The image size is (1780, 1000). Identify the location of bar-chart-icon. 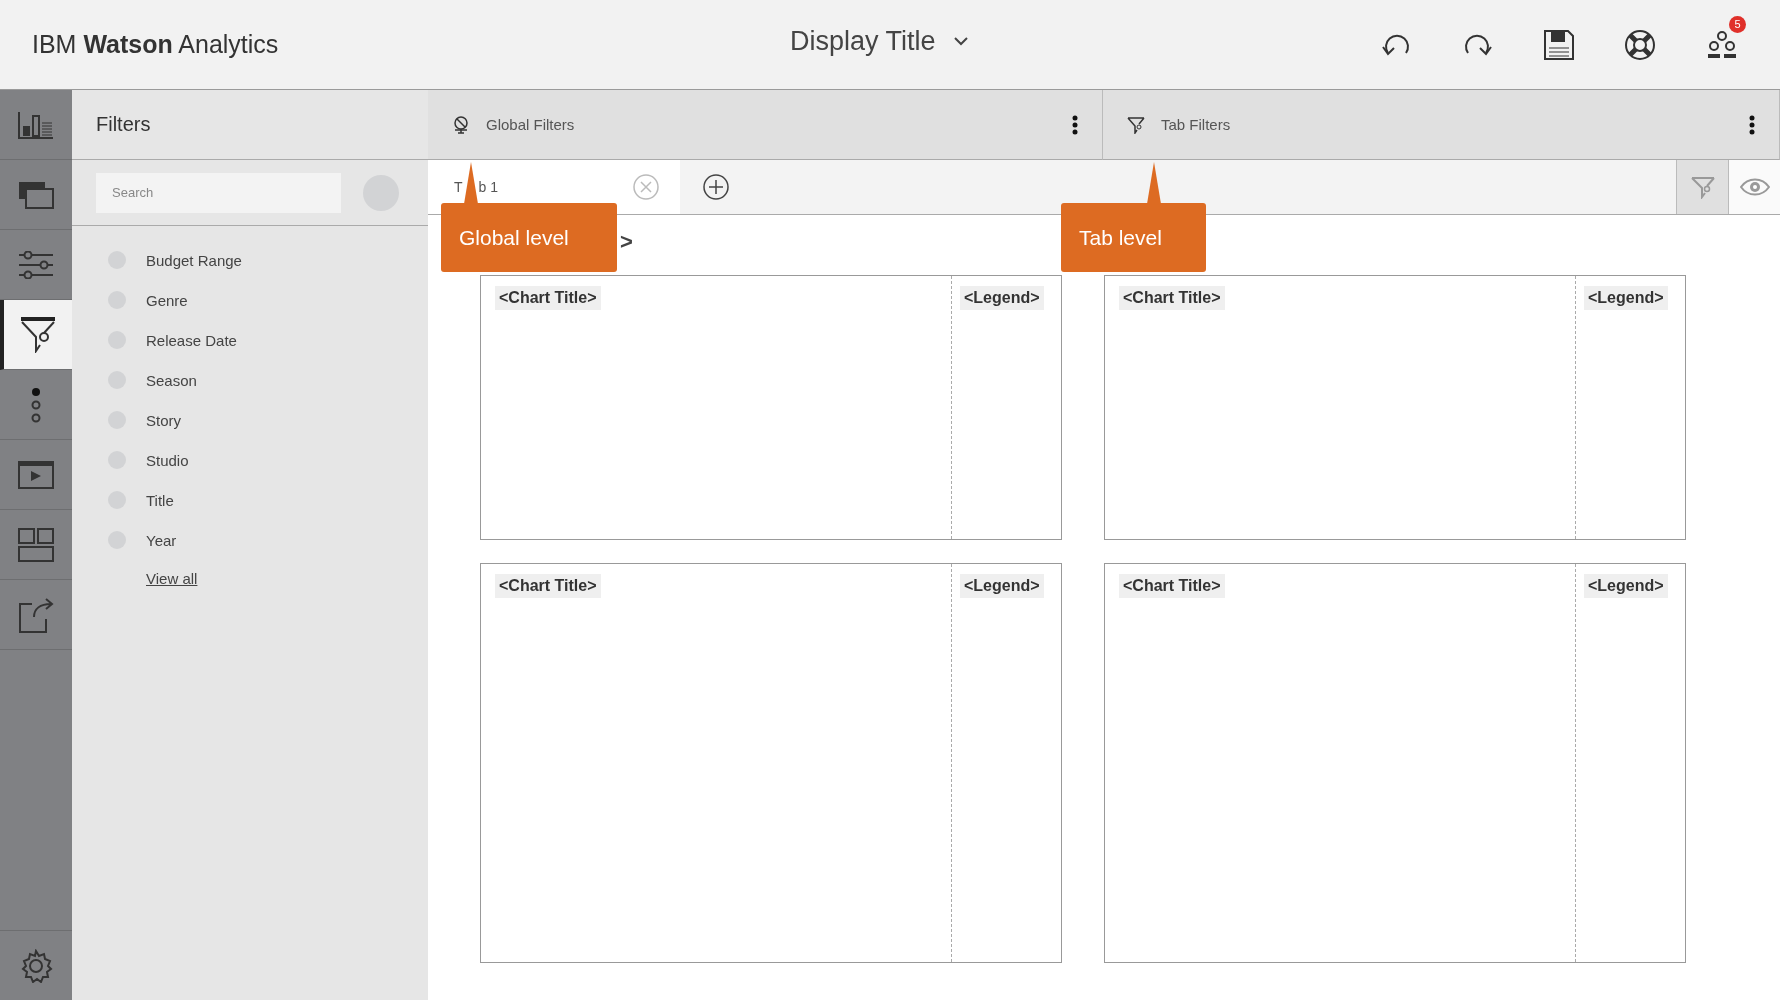
(36, 124).